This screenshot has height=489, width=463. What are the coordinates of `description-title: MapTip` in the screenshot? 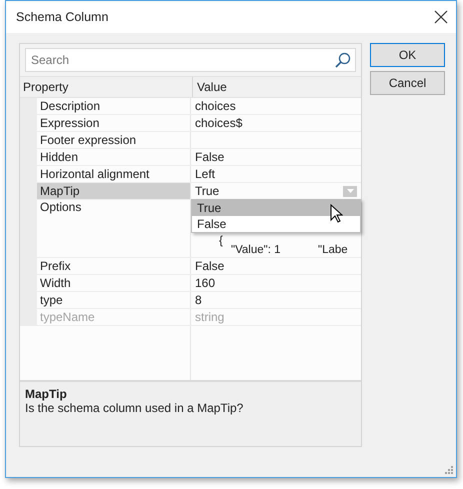 It's located at (46, 394).